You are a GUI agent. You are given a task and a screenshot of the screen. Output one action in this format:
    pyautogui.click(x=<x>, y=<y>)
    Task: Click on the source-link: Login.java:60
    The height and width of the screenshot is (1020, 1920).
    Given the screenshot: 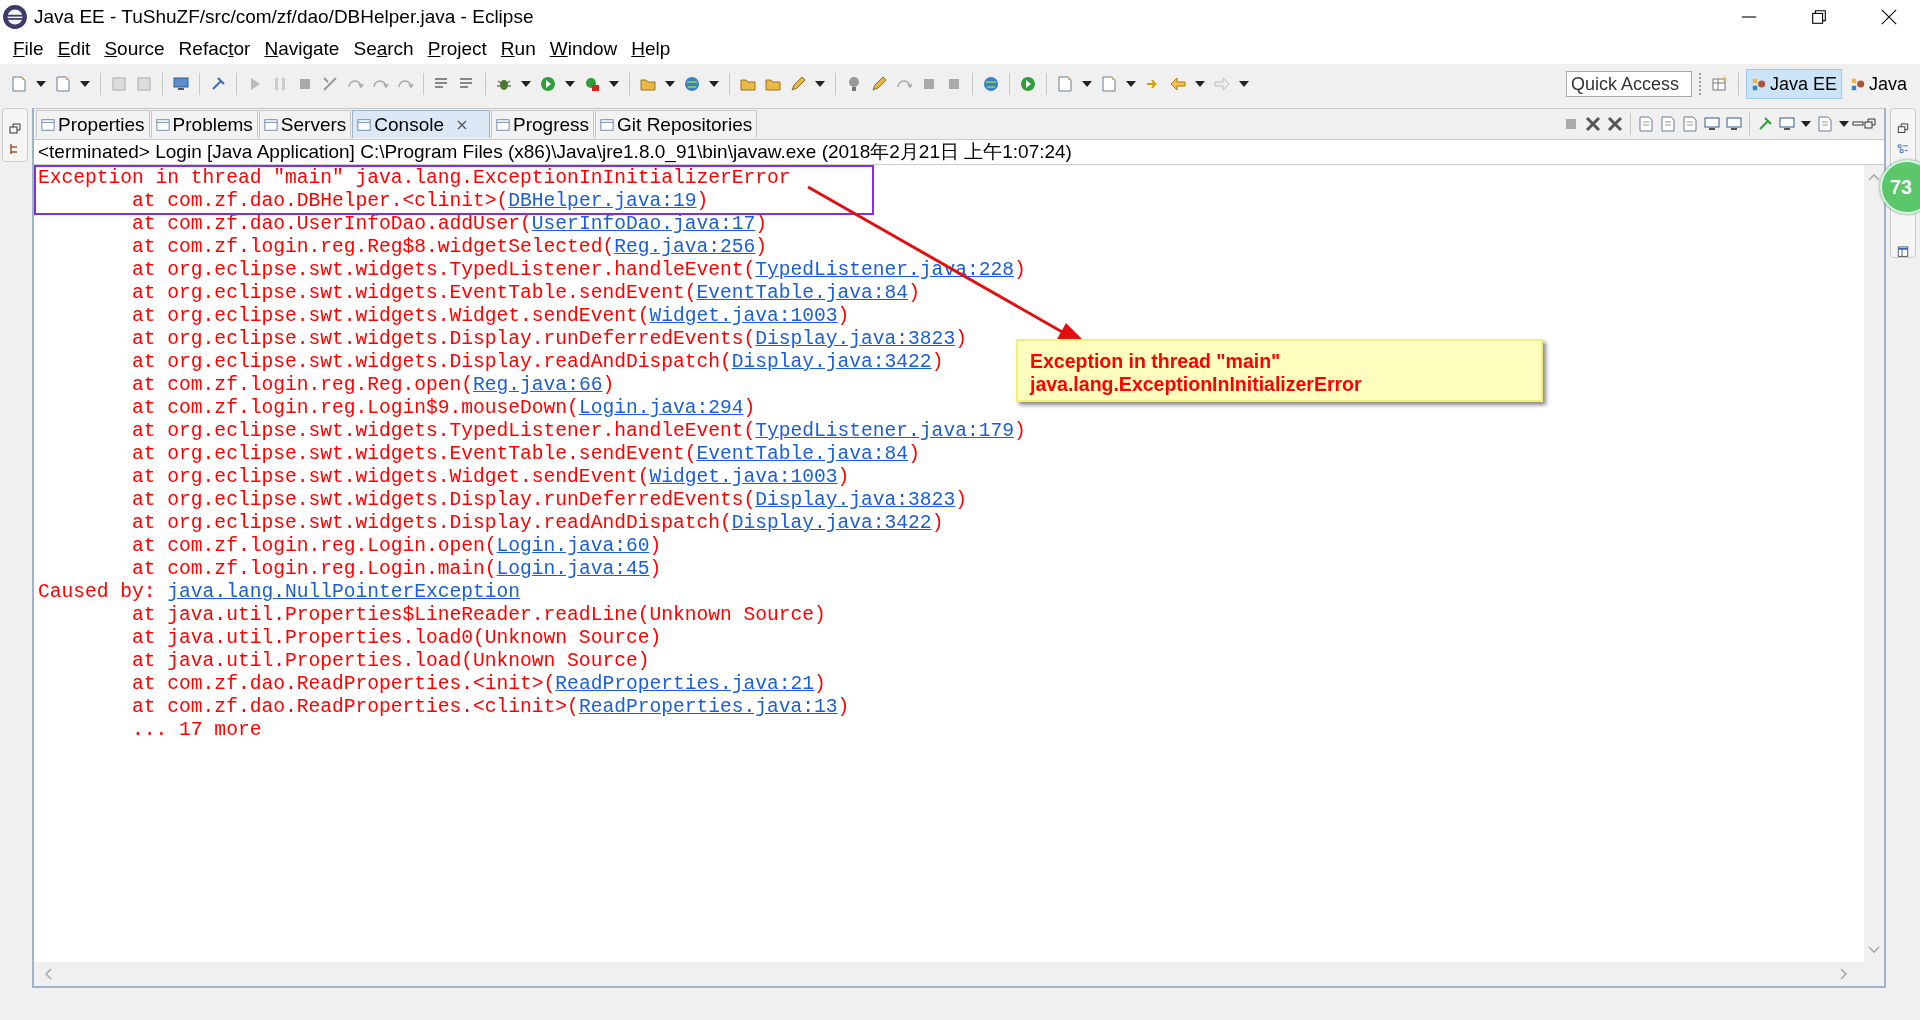 What is the action you would take?
    pyautogui.click(x=573, y=546)
    